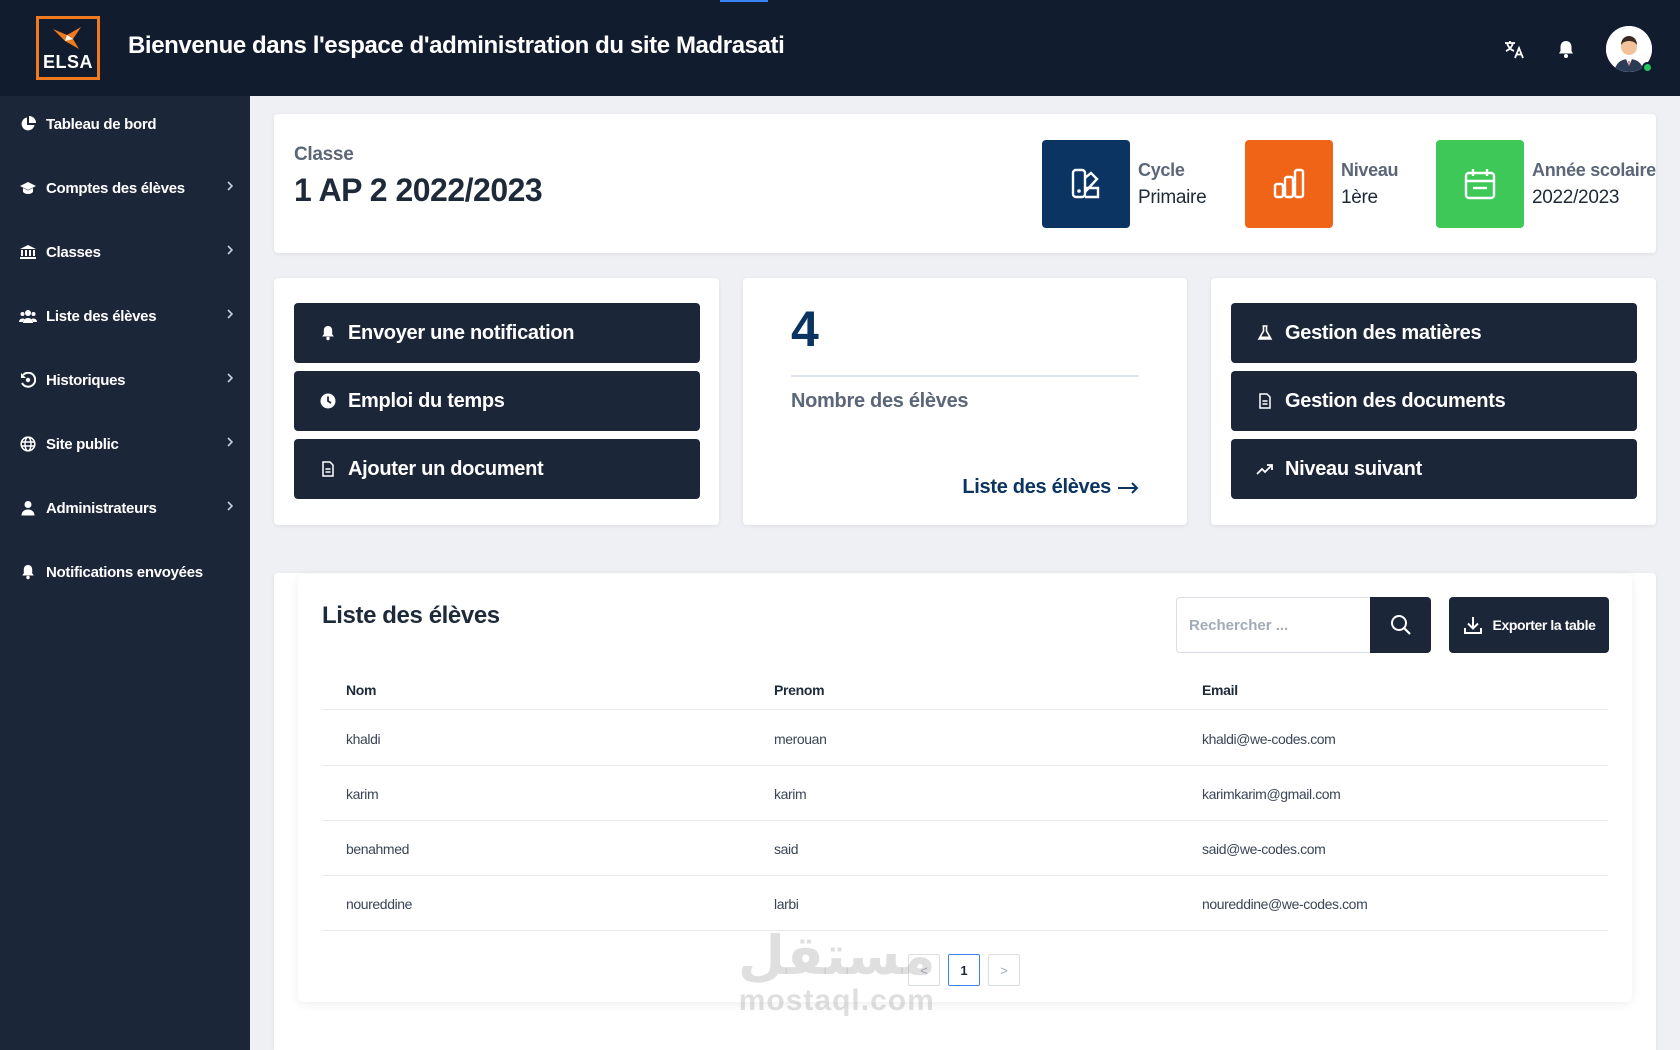 Image resolution: width=1680 pixels, height=1050 pixels. I want to click on table-row: khaldi merouan khaldi@we-codes.com, so click(965, 738).